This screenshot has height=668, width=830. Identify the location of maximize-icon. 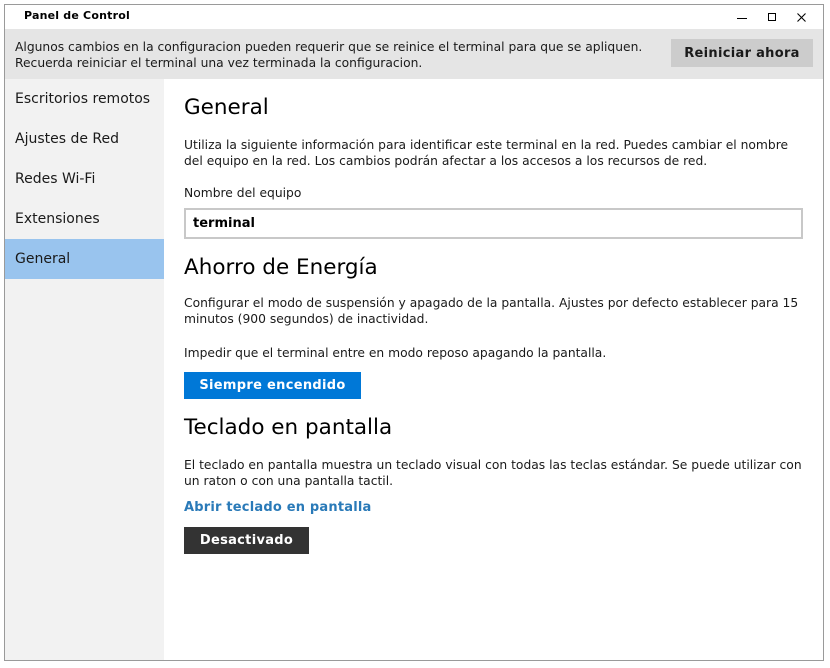
(772, 17).